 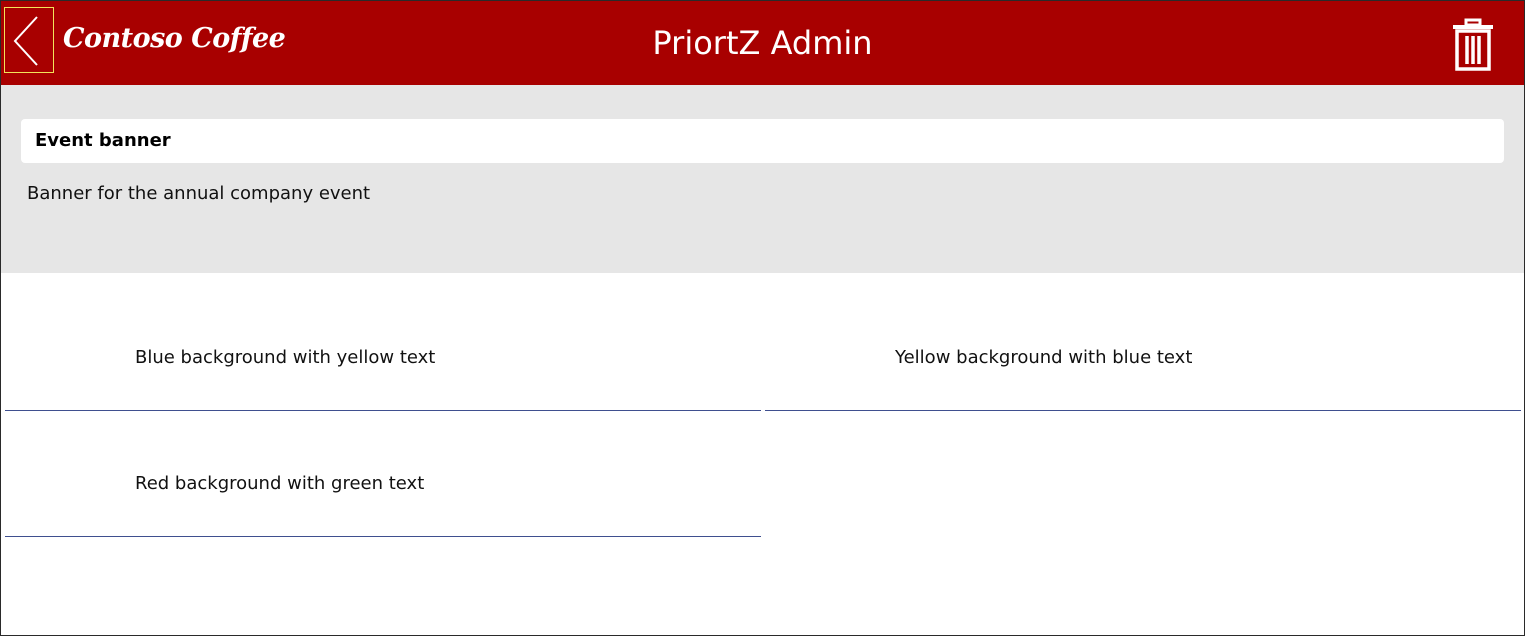 What do you see at coordinates (762, 141) in the screenshot?
I see `title-field: Event banner` at bounding box center [762, 141].